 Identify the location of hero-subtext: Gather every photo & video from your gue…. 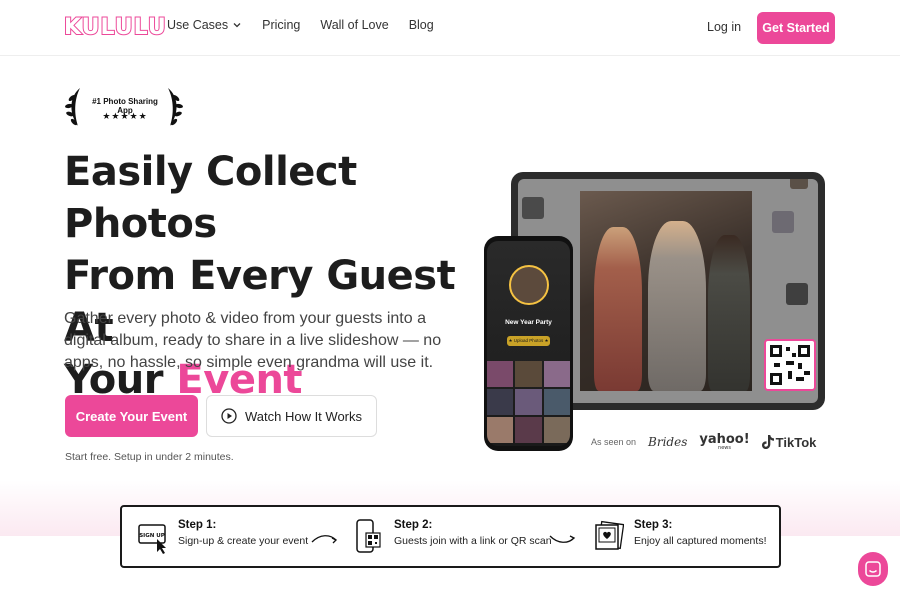
(253, 340).